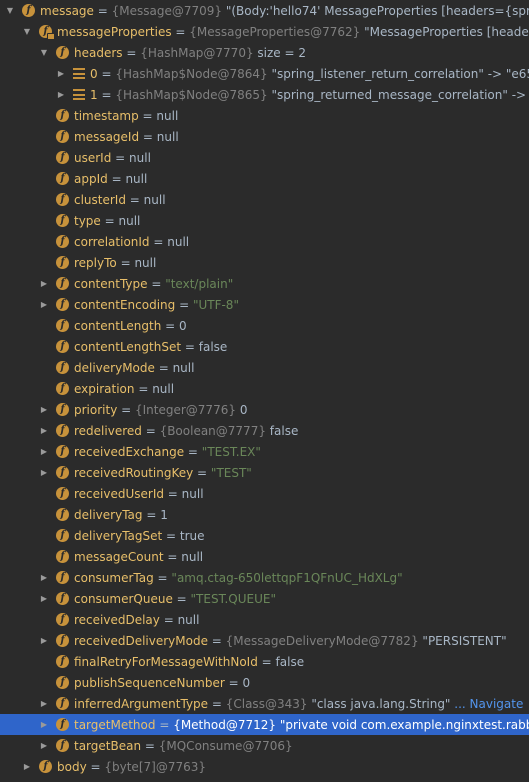 The height and width of the screenshot is (782, 529). What do you see at coordinates (119, 493) in the screenshot?
I see `variable-name: receivedUserId` at bounding box center [119, 493].